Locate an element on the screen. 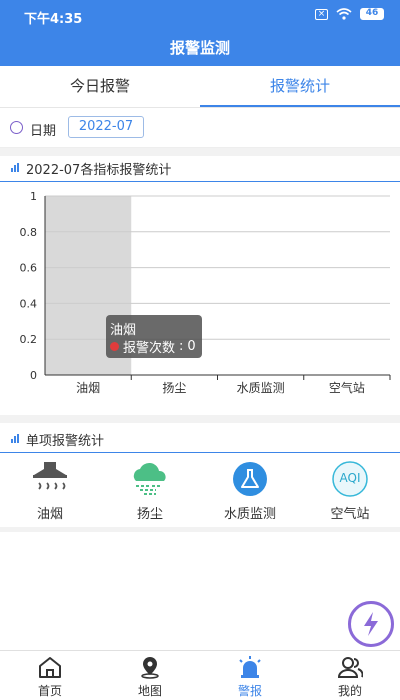 Image resolution: width=400 pixels, height=700 pixels. date-label: 日期 is located at coordinates (43, 131).